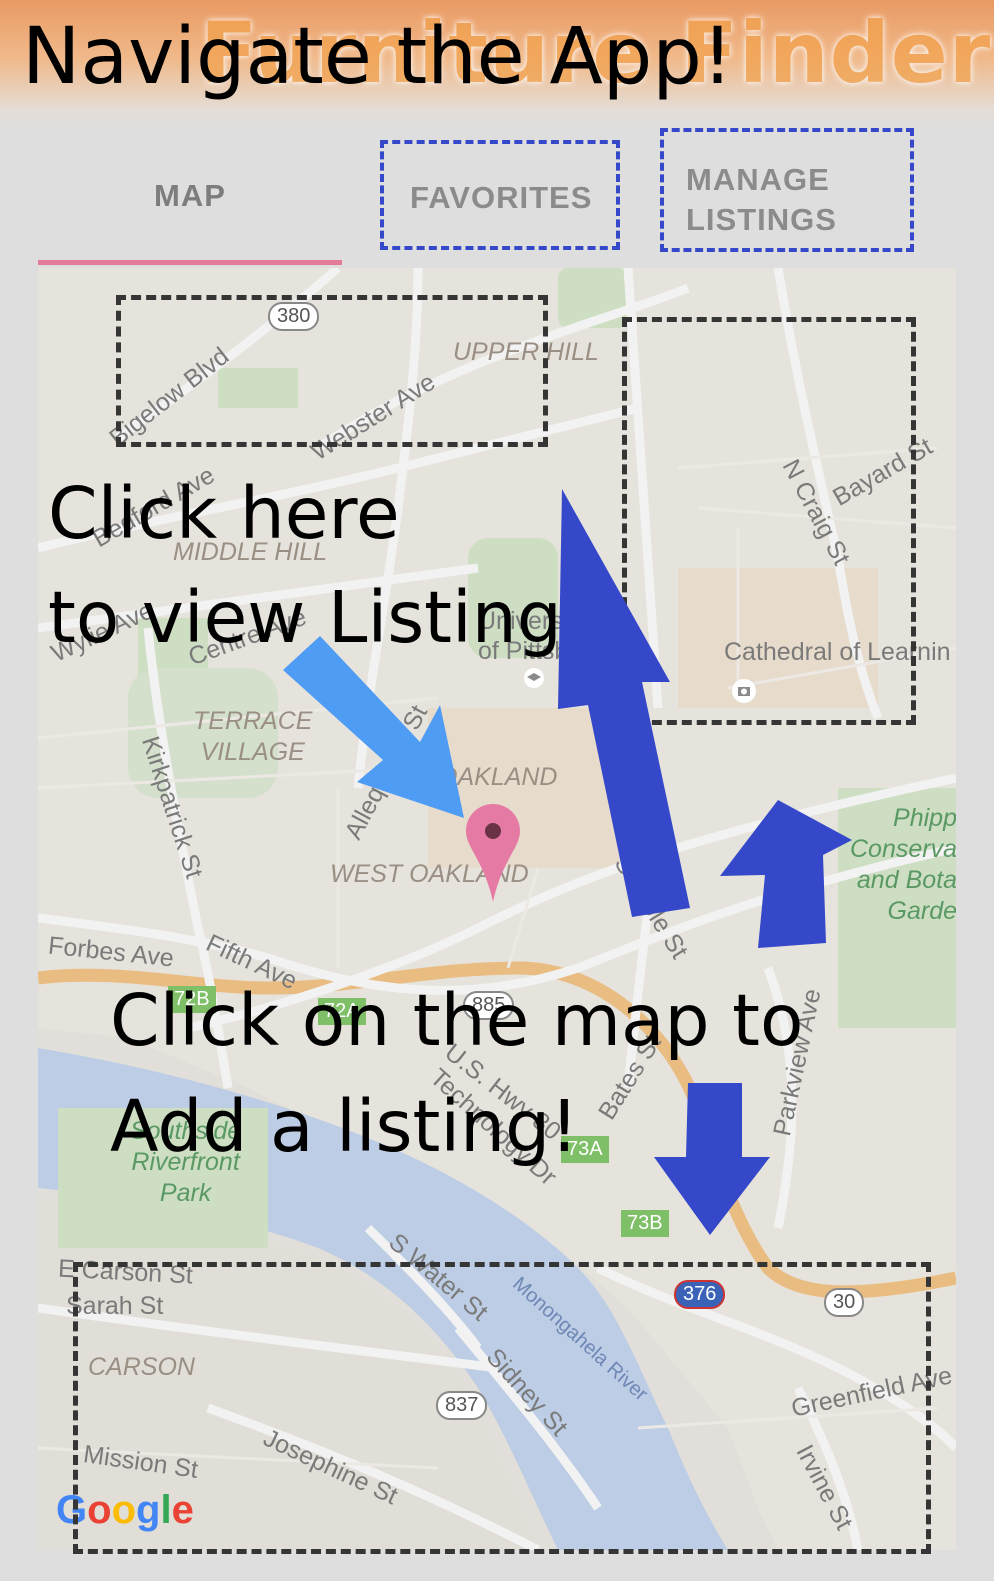 This screenshot has height=1581, width=994. What do you see at coordinates (456, 1074) in the screenshot?
I see `instruction-add-listing: Click on the map to Add a listing!` at bounding box center [456, 1074].